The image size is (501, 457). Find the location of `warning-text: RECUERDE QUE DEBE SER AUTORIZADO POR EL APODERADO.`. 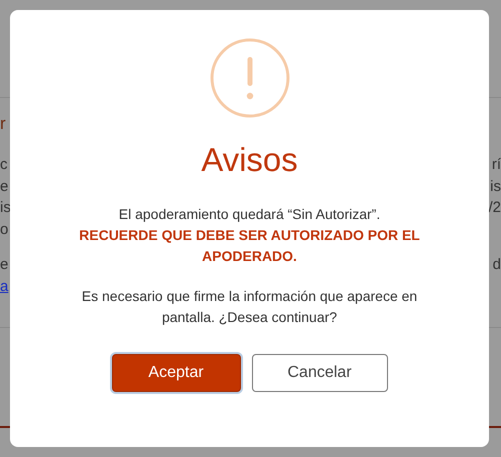

warning-text: RECUERDE QUE DEBE SER AUTORIZADO POR EL APODERADO. is located at coordinates (249, 246).